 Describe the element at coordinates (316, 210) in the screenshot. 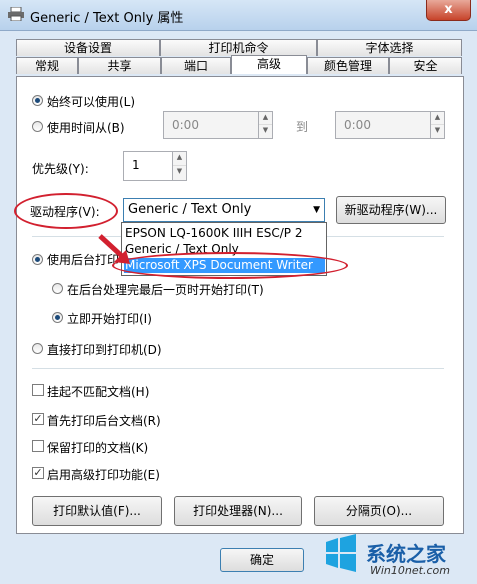

I see `chevron-down-icon: ▼` at that location.